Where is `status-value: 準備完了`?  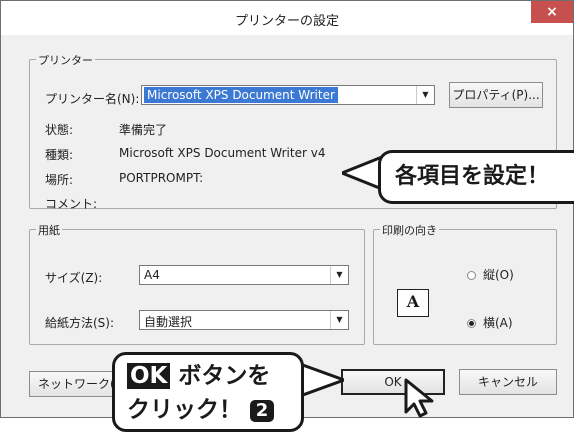 status-value: 準備完了 is located at coordinates (143, 130).